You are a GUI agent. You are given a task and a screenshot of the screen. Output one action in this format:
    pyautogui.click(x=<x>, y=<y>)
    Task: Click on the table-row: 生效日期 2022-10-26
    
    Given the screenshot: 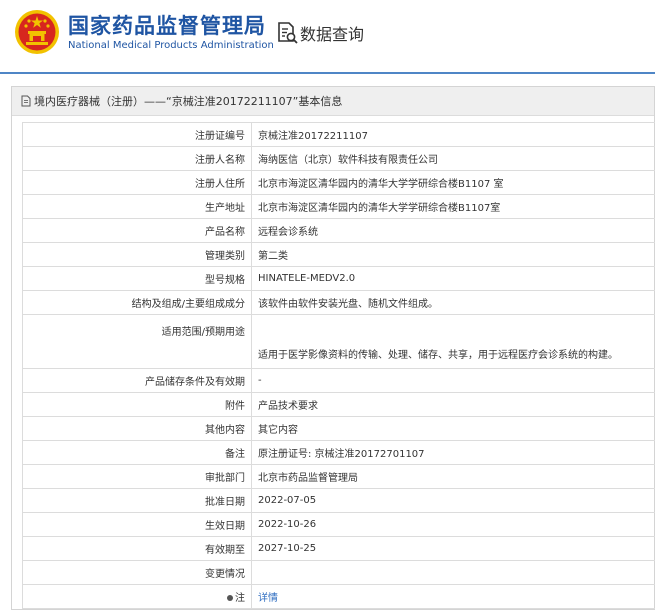 What is the action you would take?
    pyautogui.click(x=338, y=524)
    